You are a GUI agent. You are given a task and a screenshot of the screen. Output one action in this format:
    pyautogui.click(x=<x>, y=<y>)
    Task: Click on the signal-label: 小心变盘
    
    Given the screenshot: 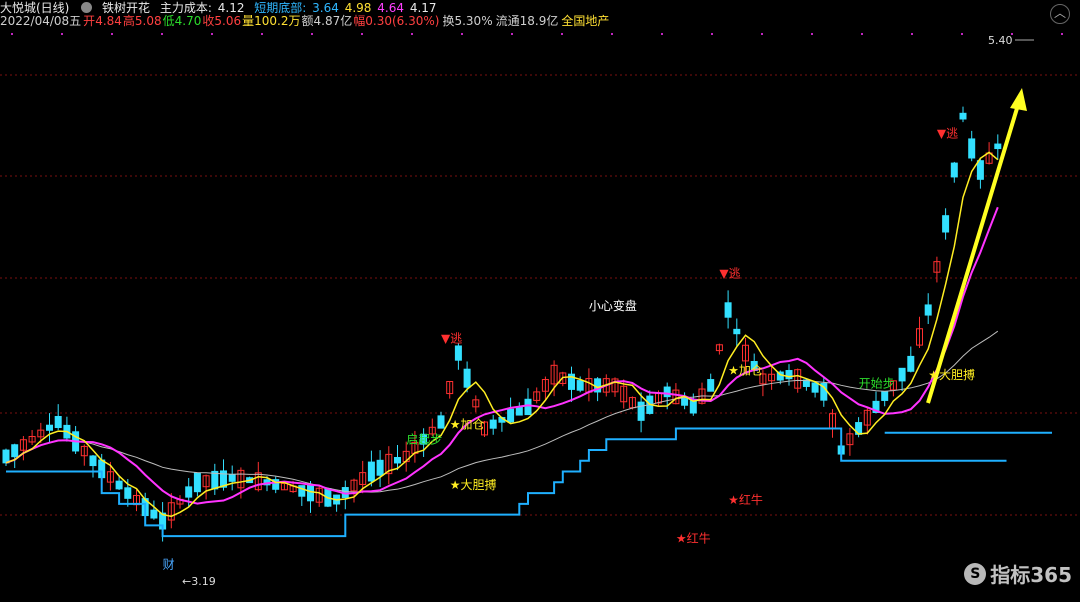 What is the action you would take?
    pyautogui.click(x=613, y=305)
    